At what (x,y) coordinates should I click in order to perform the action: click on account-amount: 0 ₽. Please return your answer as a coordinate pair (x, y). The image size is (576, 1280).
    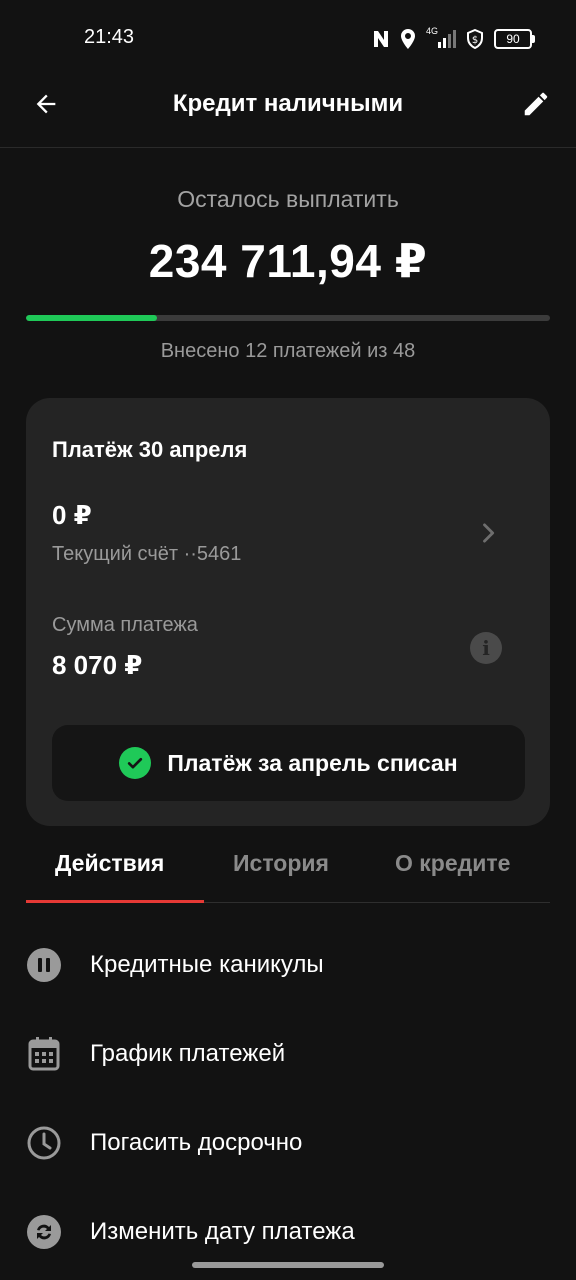
    Looking at the image, I should click on (72, 515).